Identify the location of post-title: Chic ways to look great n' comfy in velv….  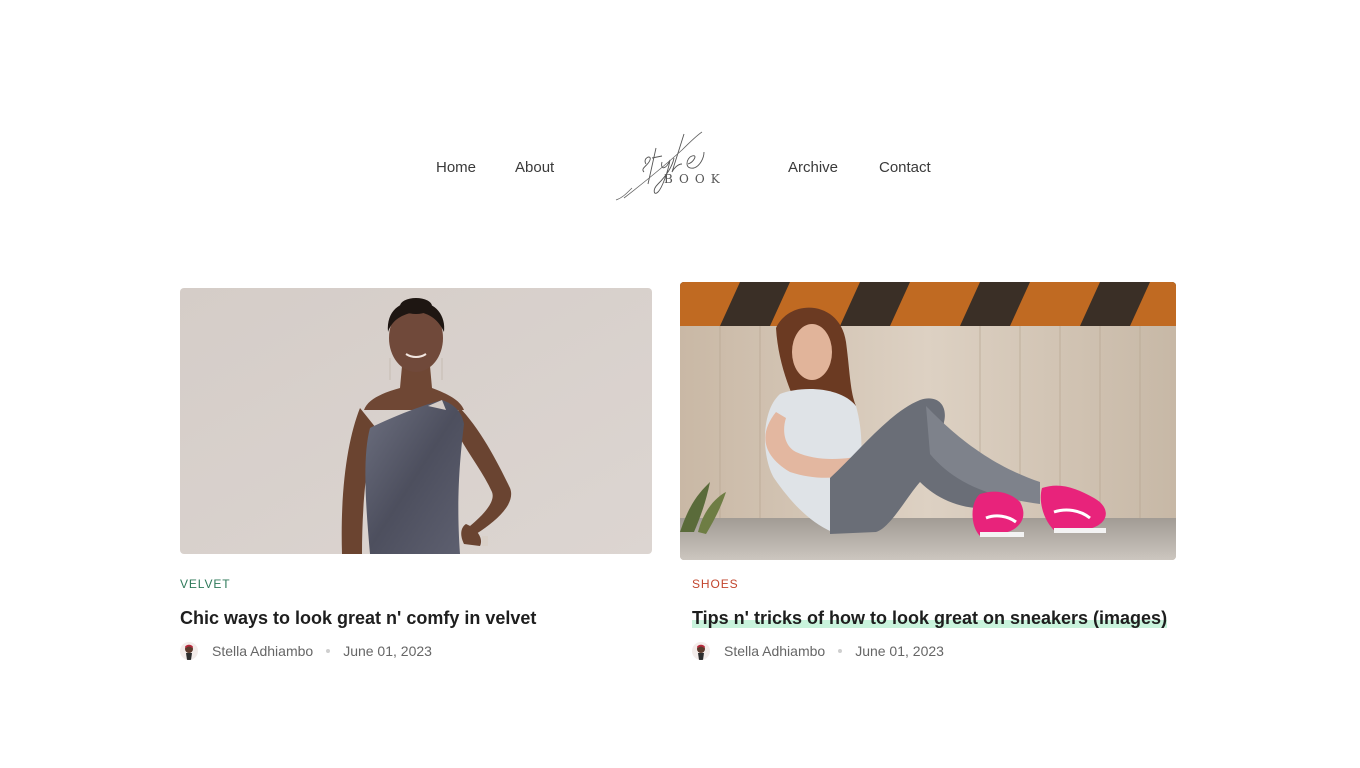
(358, 618).